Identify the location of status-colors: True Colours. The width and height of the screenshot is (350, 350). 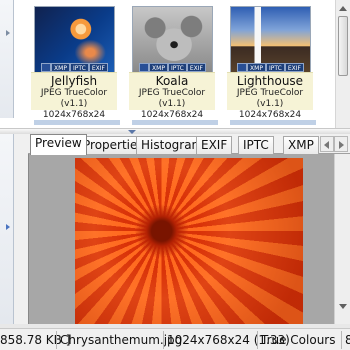
(296, 340).